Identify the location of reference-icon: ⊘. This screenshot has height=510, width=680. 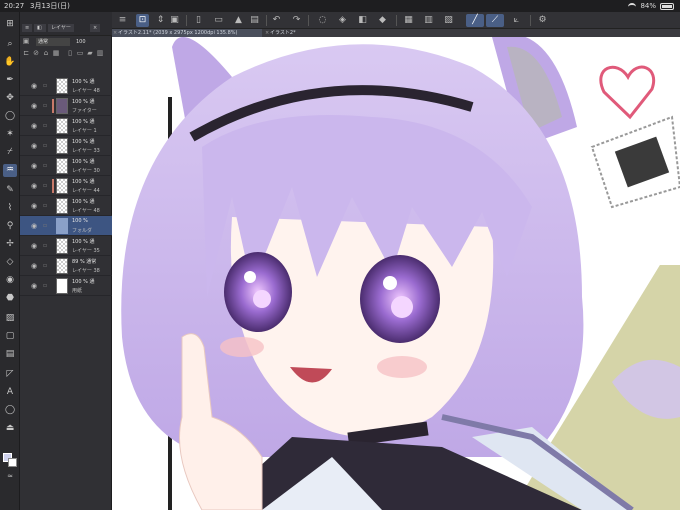
(36, 53).